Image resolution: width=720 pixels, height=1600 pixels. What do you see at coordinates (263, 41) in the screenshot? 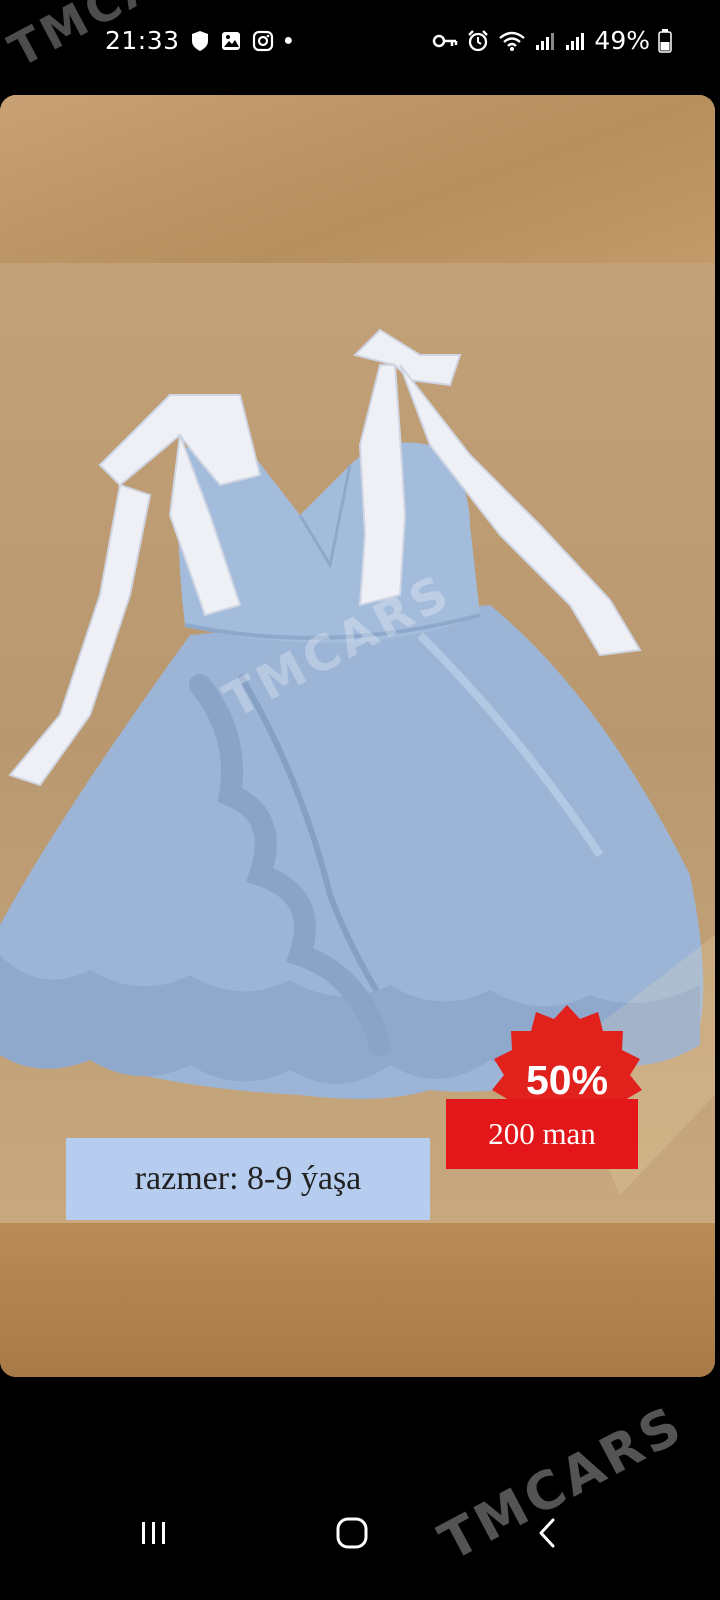
I see `instagram-icon` at bounding box center [263, 41].